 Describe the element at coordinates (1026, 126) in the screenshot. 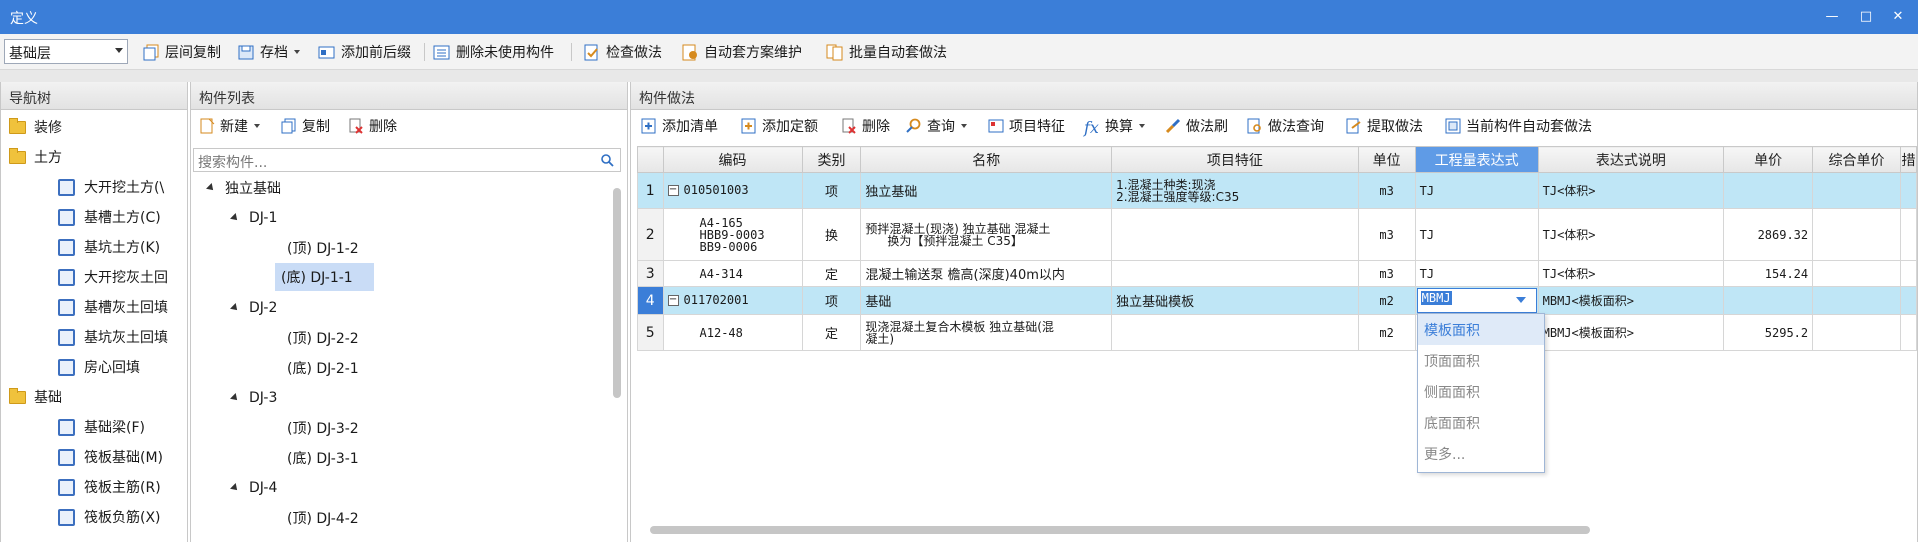

I see `item-feature-button: 项目特征` at that location.